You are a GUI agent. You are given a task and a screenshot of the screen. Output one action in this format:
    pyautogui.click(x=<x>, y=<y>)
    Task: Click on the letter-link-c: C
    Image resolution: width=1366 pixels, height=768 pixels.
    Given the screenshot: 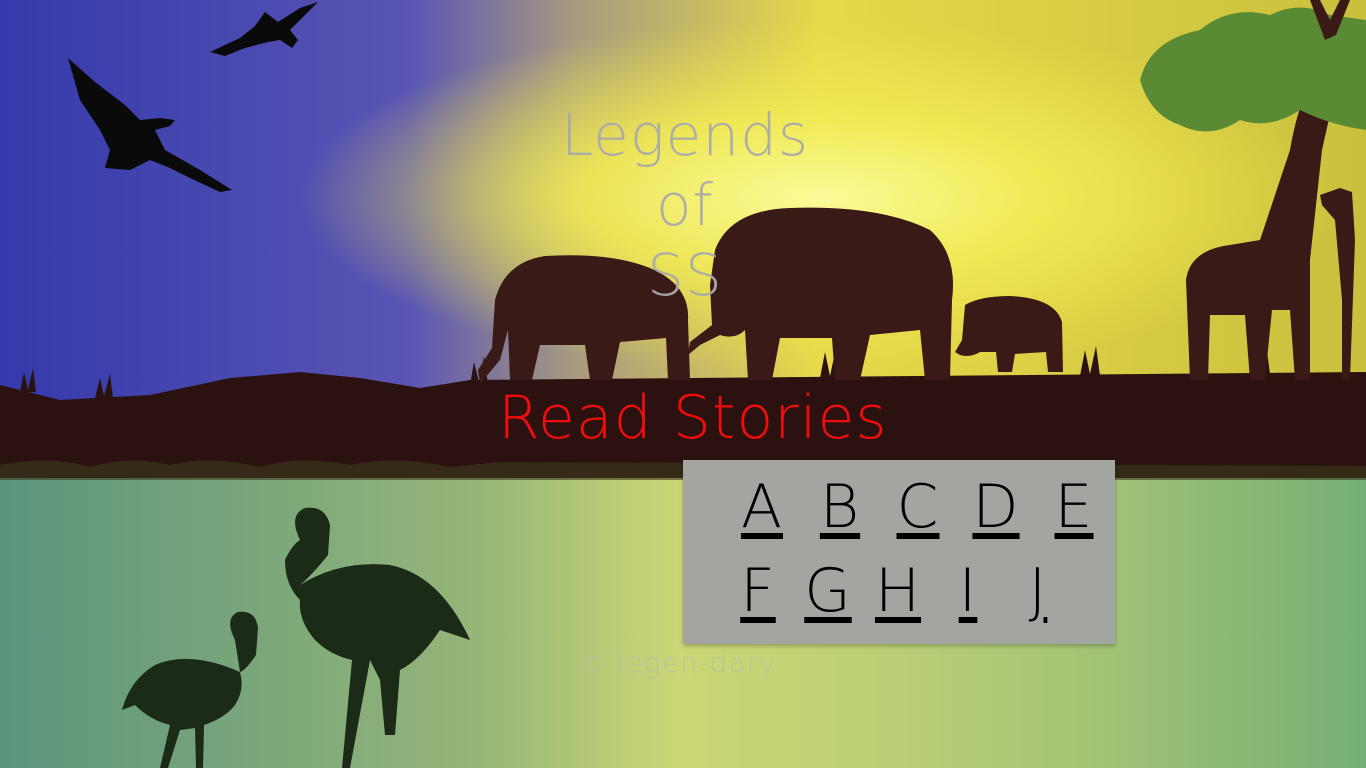 What is the action you would take?
    pyautogui.click(x=918, y=507)
    